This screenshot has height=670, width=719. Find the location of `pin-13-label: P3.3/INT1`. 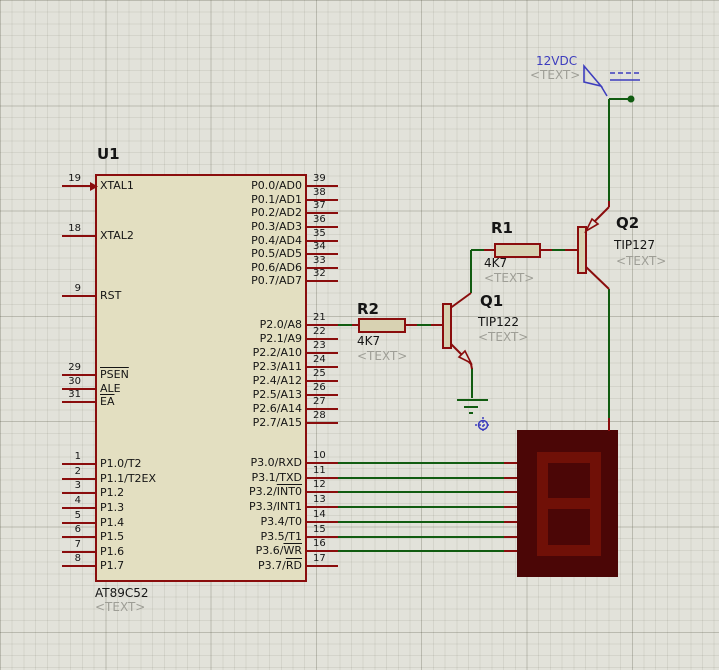

pin-13-label: P3.3/INT1 is located at coordinates (275, 506).